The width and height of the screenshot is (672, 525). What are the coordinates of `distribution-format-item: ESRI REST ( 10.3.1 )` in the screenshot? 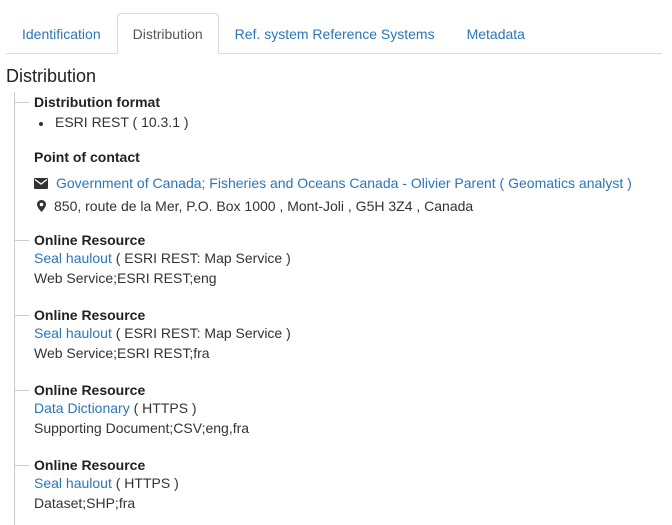 It's located at (122, 122).